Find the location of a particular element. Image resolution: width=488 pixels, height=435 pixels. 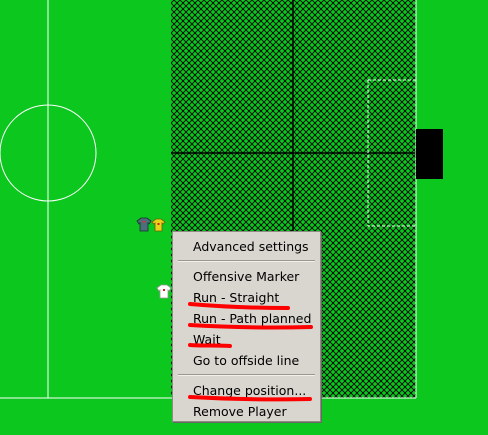

menu-item-run-path-planned: Run - Path planned is located at coordinates (252, 318).